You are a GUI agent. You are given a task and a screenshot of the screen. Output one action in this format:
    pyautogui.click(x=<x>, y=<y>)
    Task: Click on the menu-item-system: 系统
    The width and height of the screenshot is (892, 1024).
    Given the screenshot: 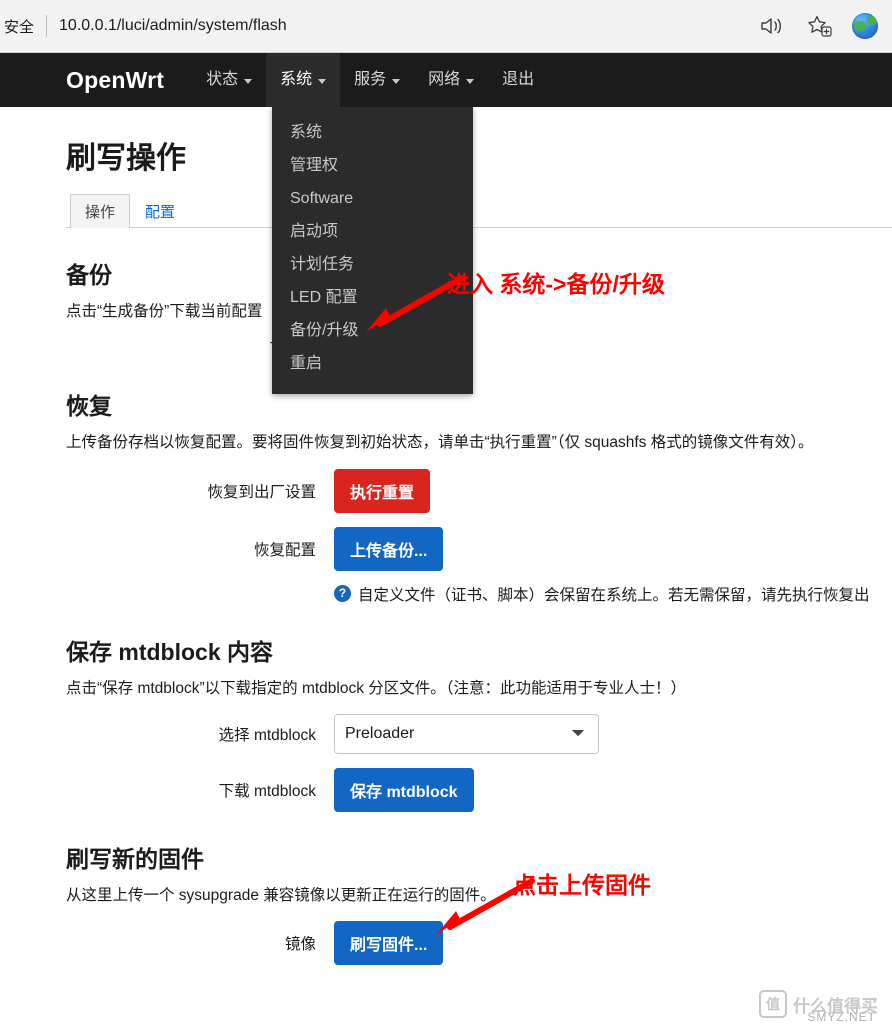 What is the action you would take?
    pyautogui.click(x=372, y=132)
    